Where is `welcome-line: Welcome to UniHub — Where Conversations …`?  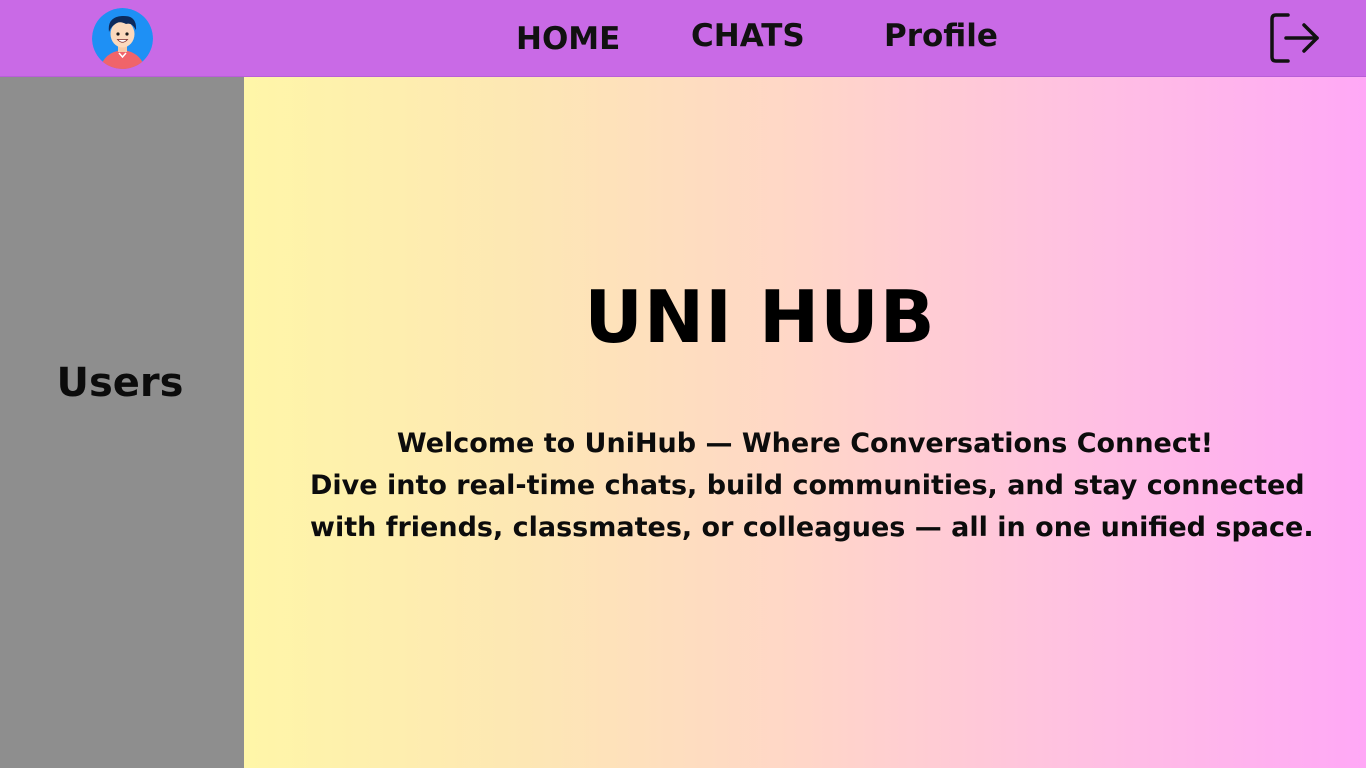 welcome-line: Welcome to UniHub — Where Conversations … is located at coordinates (805, 443).